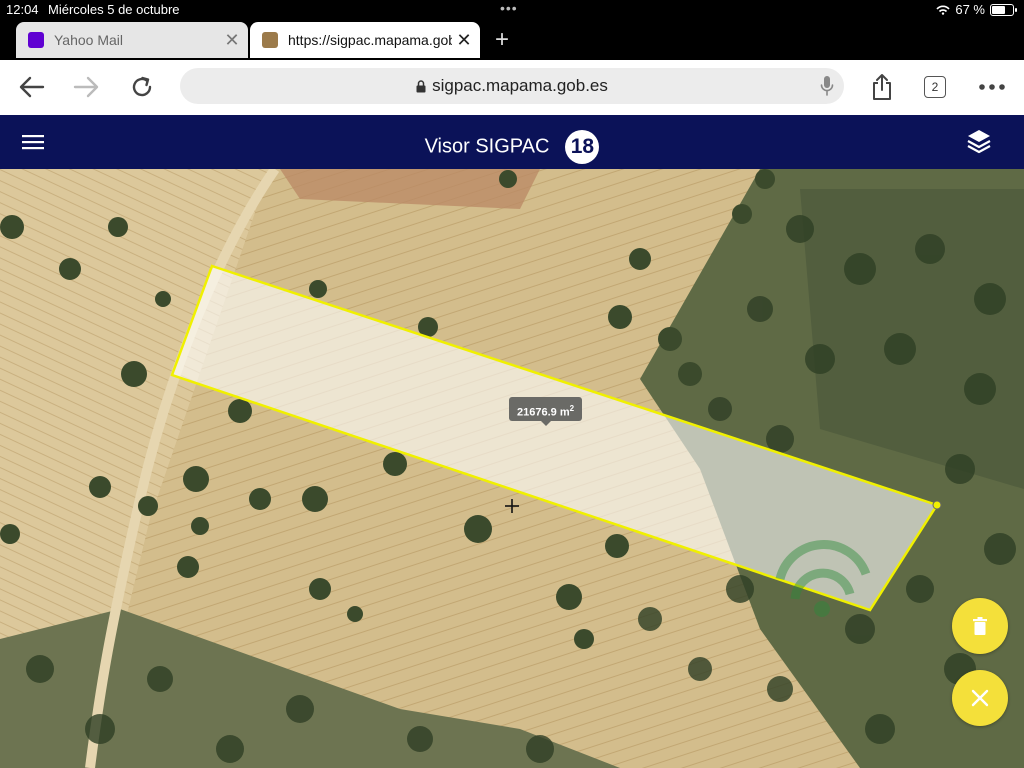 The width and height of the screenshot is (1024, 768). Describe the element at coordinates (937, 505) in the screenshot. I see `polygon-vertex-handle` at that location.